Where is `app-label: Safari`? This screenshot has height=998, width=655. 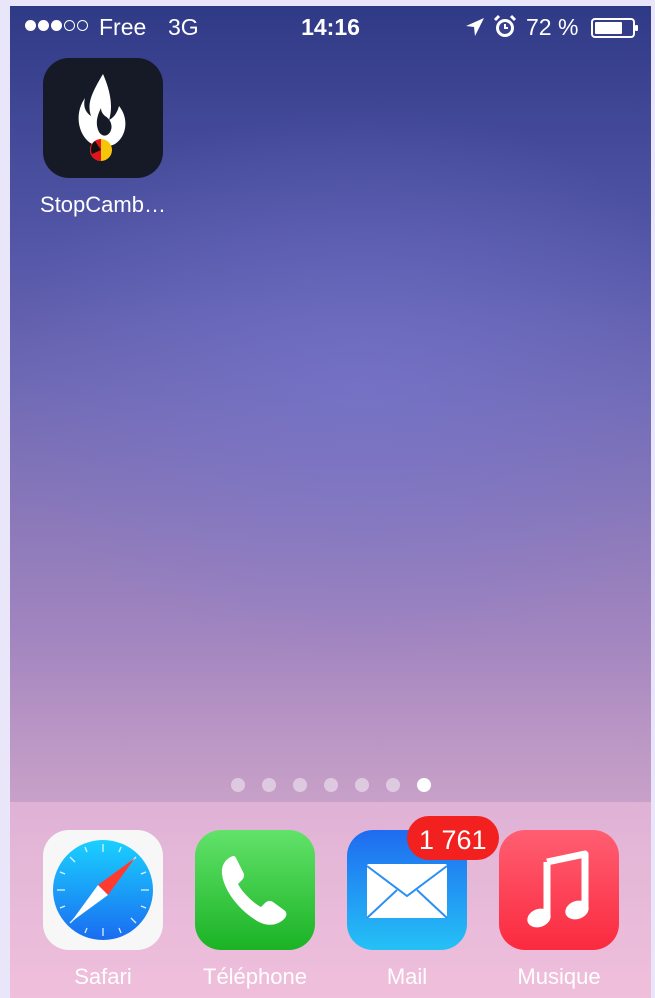
app-label: Safari is located at coordinates (103, 976).